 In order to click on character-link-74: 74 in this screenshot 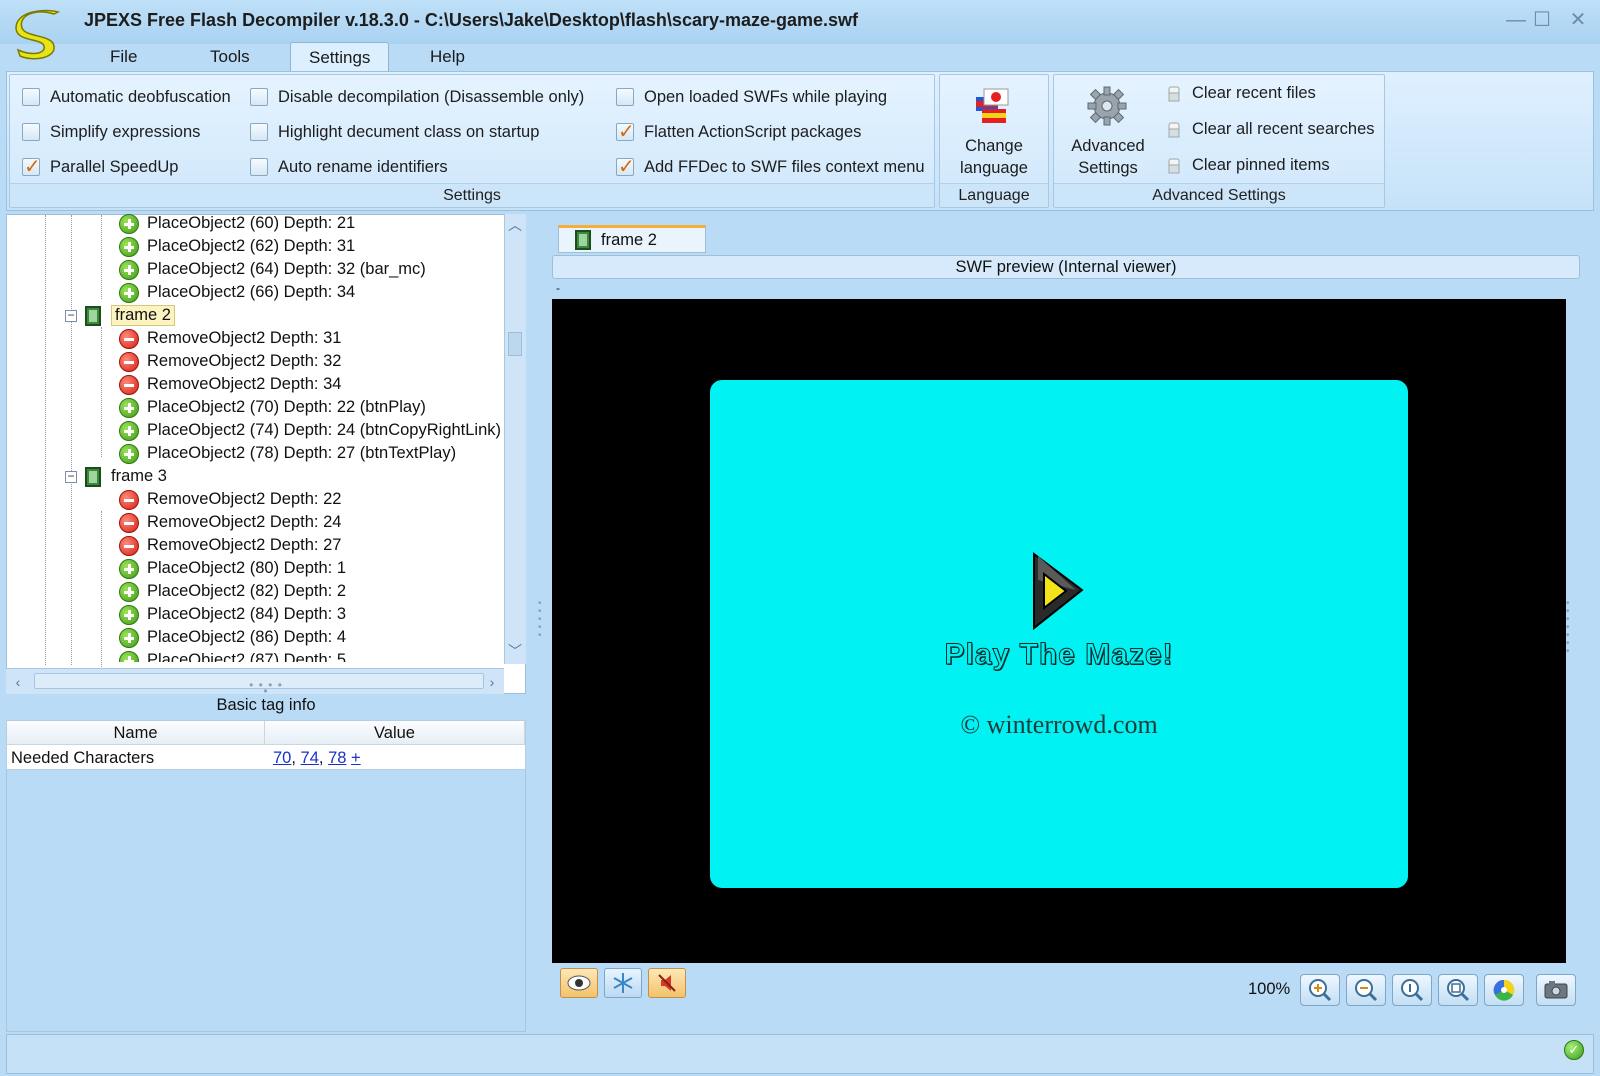, I will do `click(310, 758)`.